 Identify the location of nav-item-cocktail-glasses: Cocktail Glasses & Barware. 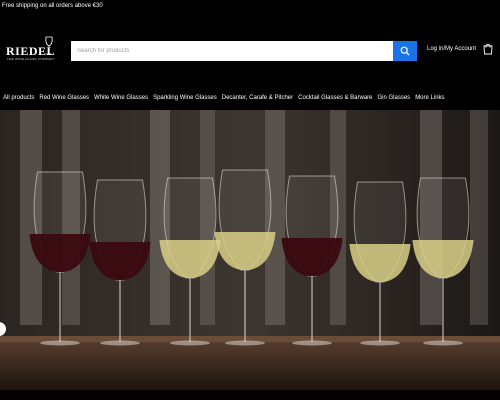
(335, 98).